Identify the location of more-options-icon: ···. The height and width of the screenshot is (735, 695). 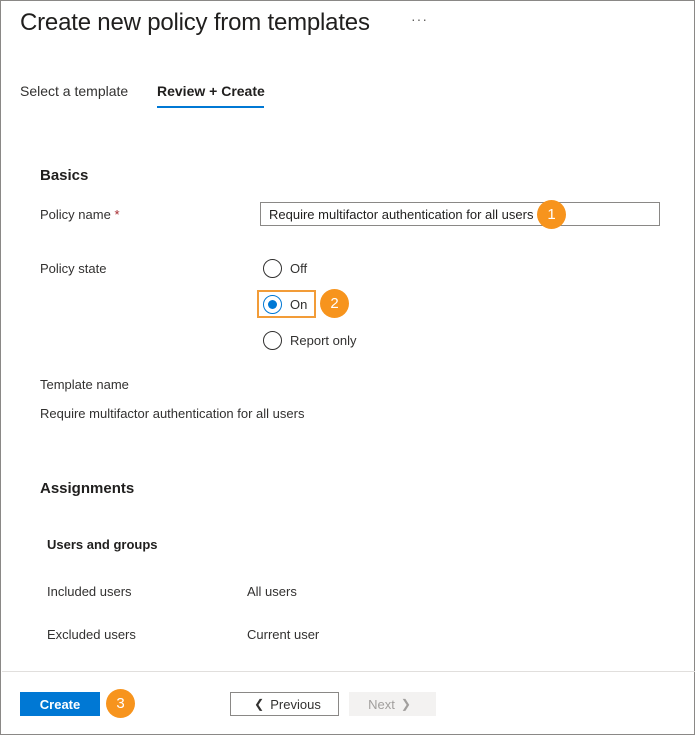
(419, 19).